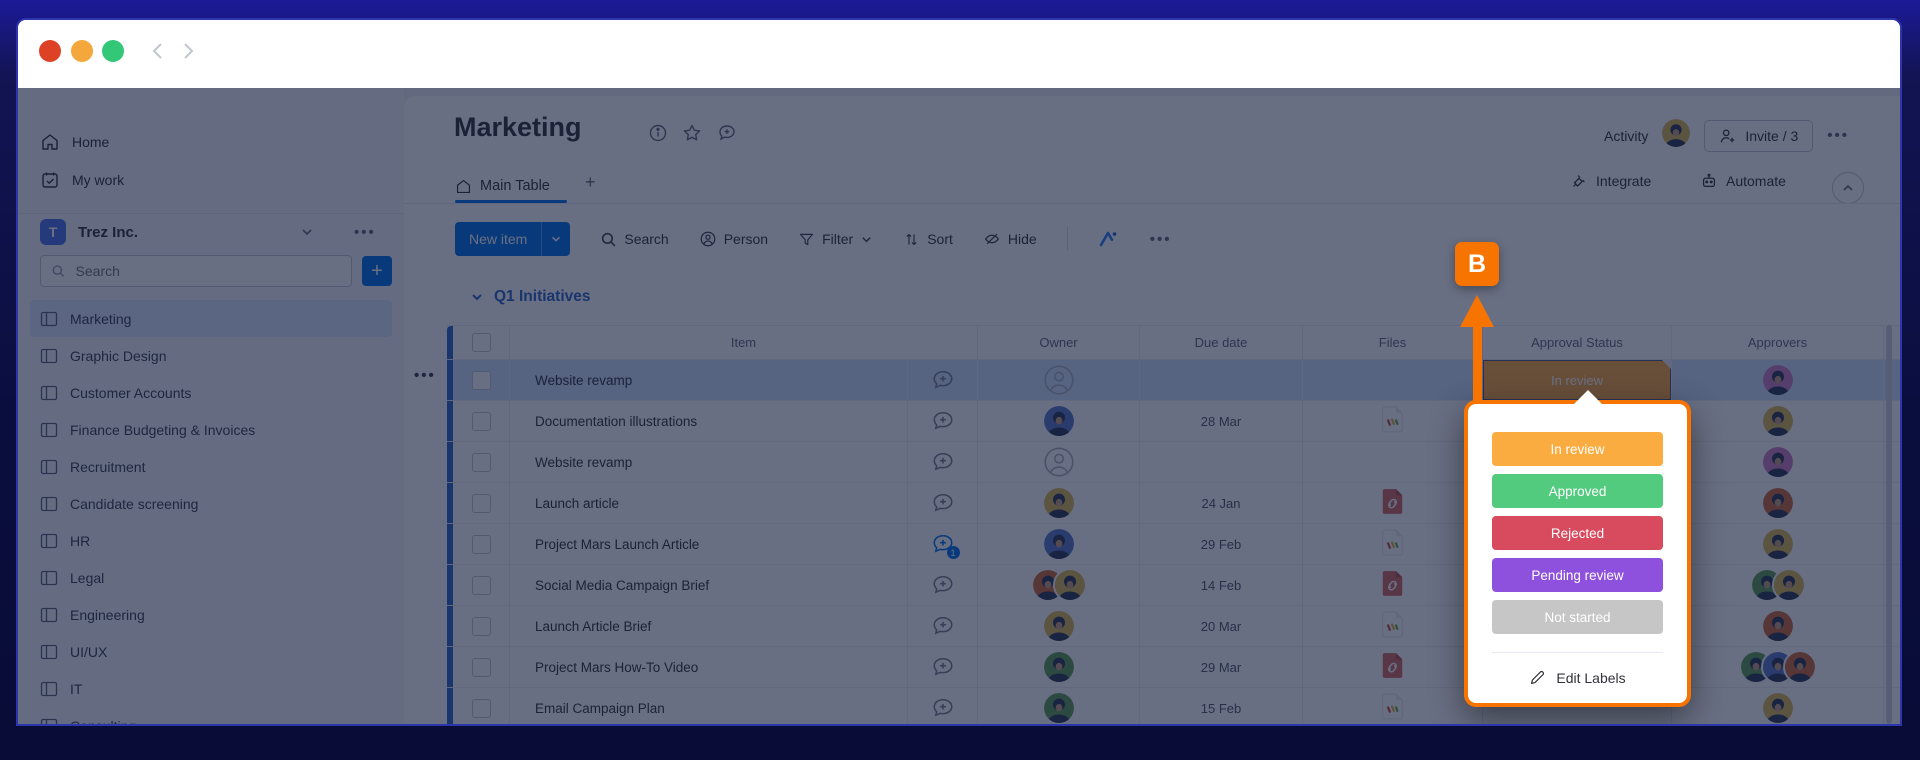 The width and height of the screenshot is (1920, 760). What do you see at coordinates (1588, 397) in the screenshot?
I see `popup-caret` at bounding box center [1588, 397].